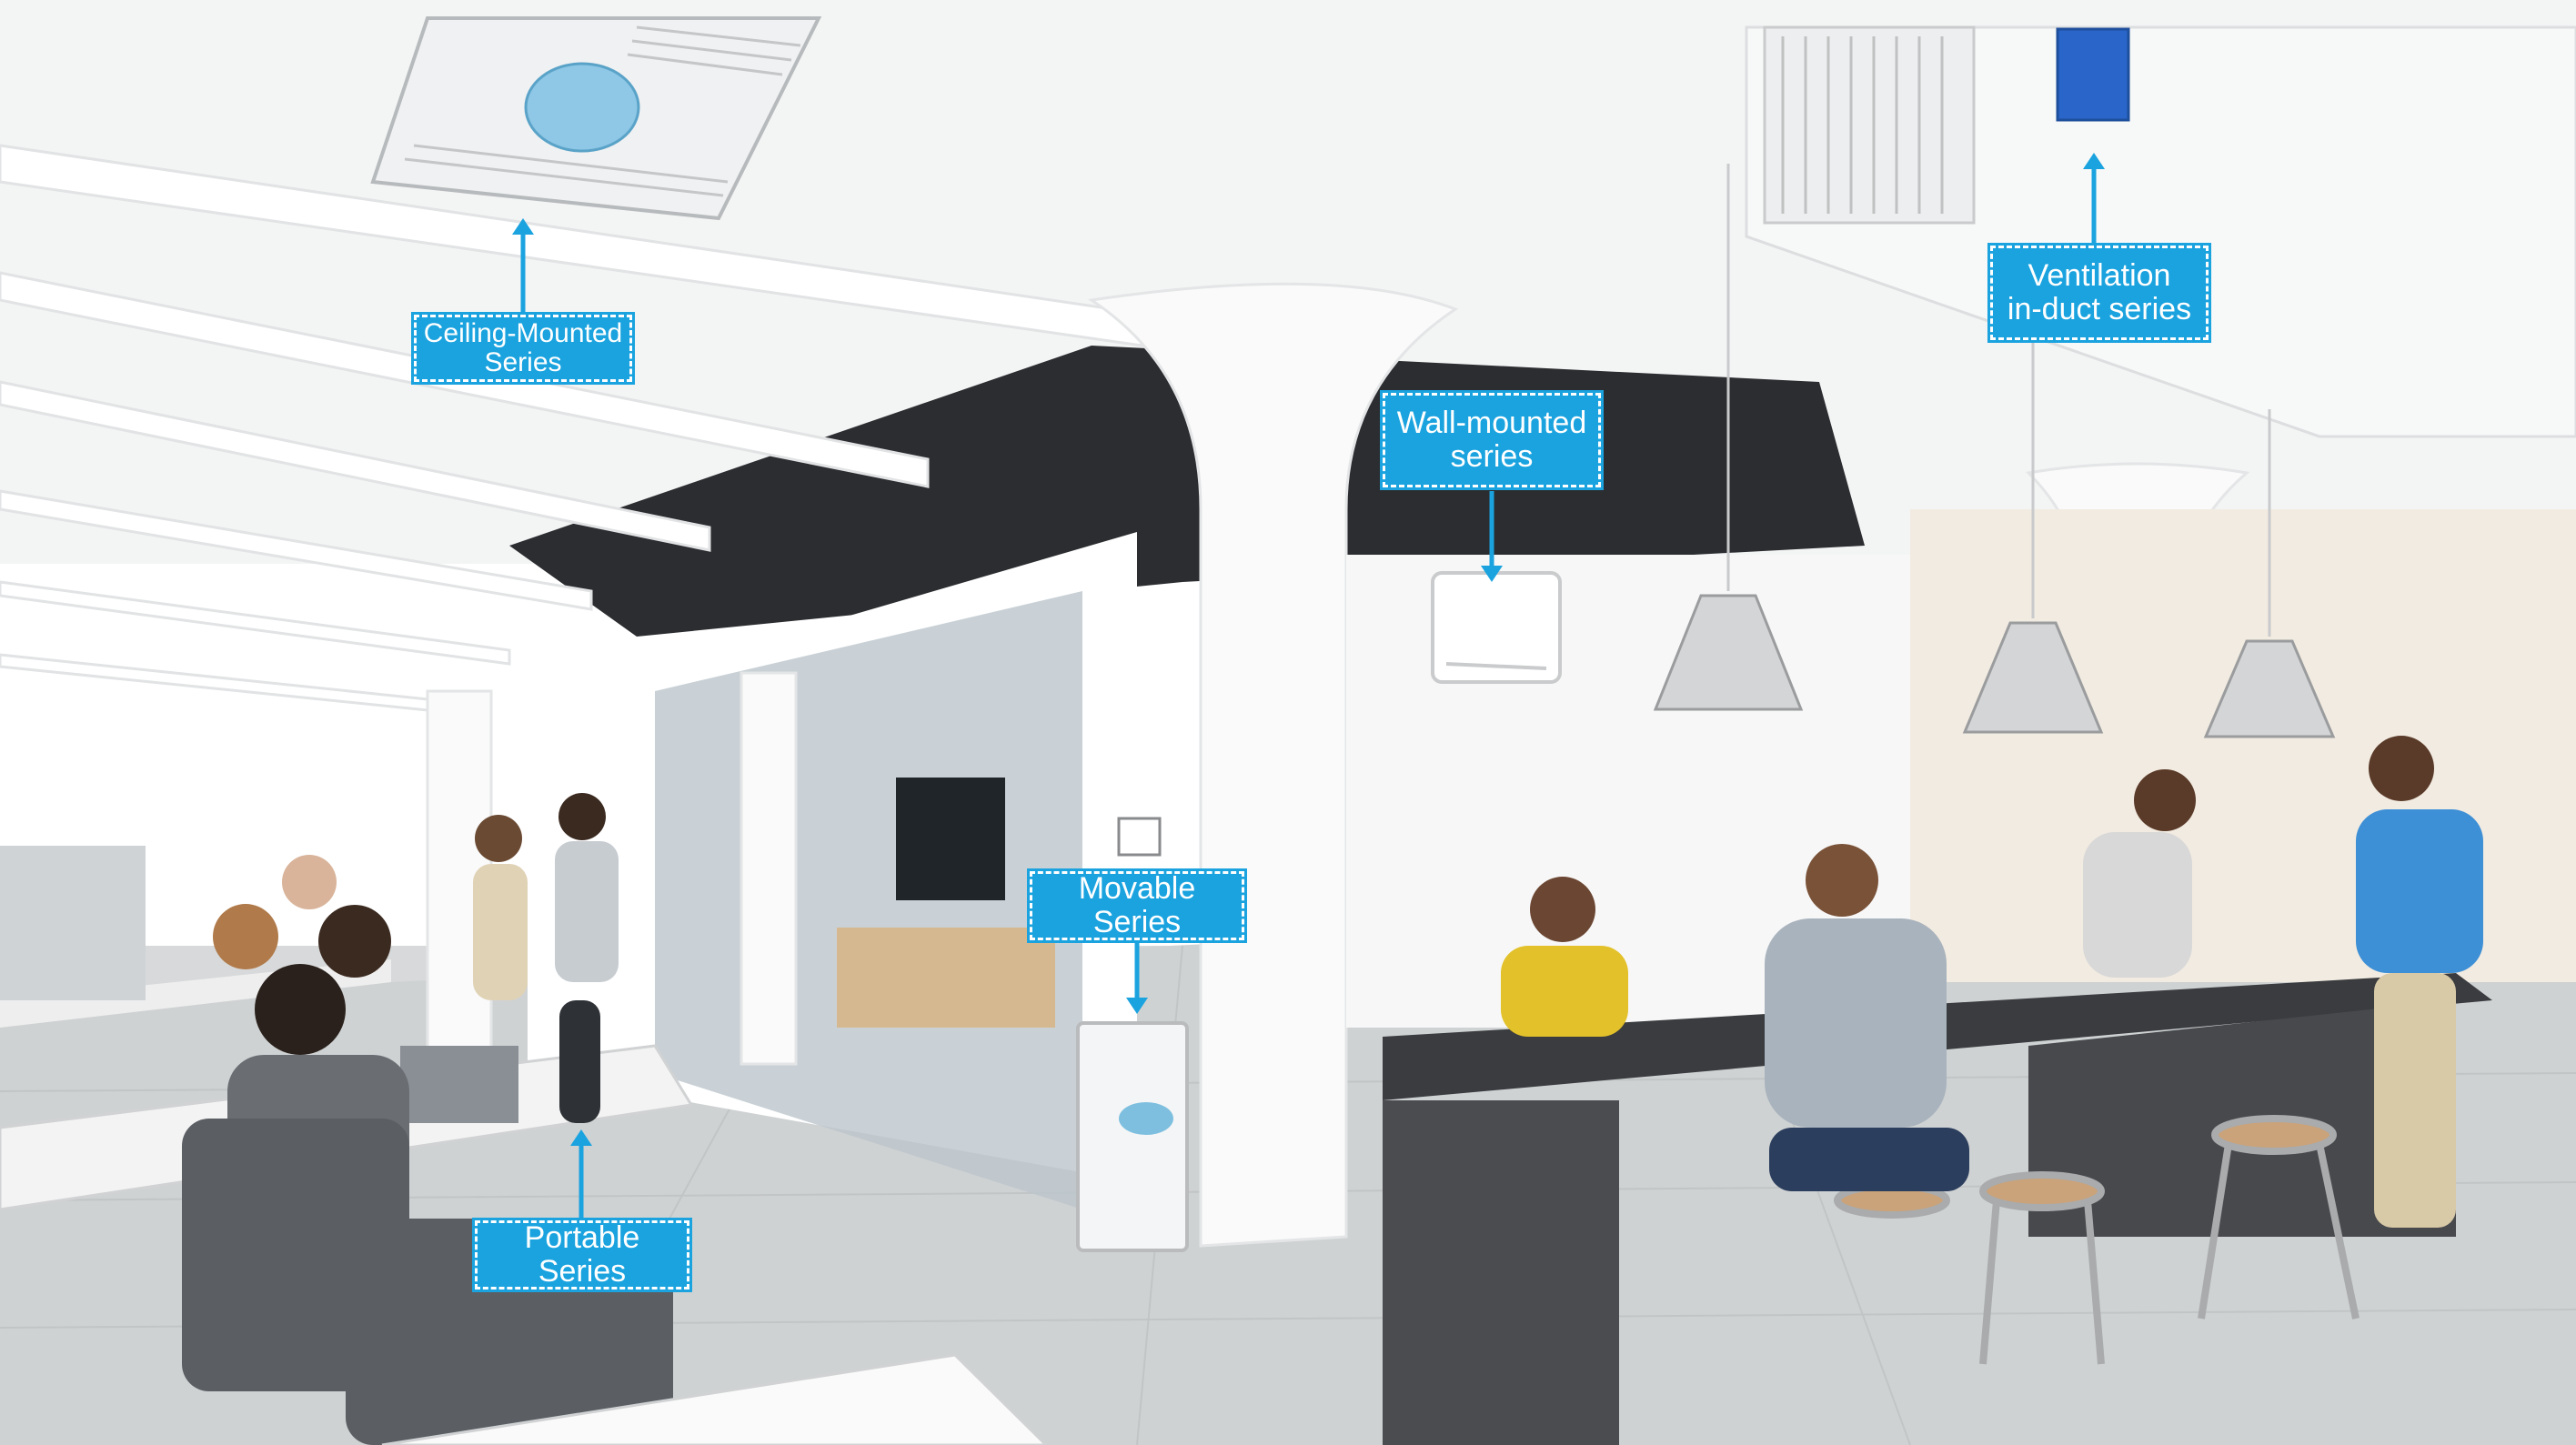 This screenshot has width=2576, height=1445. What do you see at coordinates (2093, 74) in the screenshot?
I see `in-duct-unit` at bounding box center [2093, 74].